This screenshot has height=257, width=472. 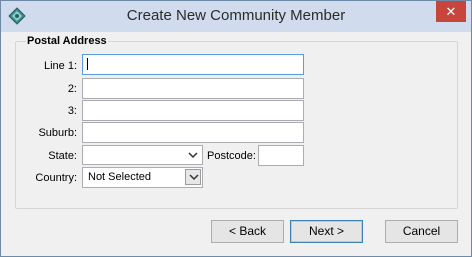 I want to click on next-button: Next >, so click(x=326, y=231).